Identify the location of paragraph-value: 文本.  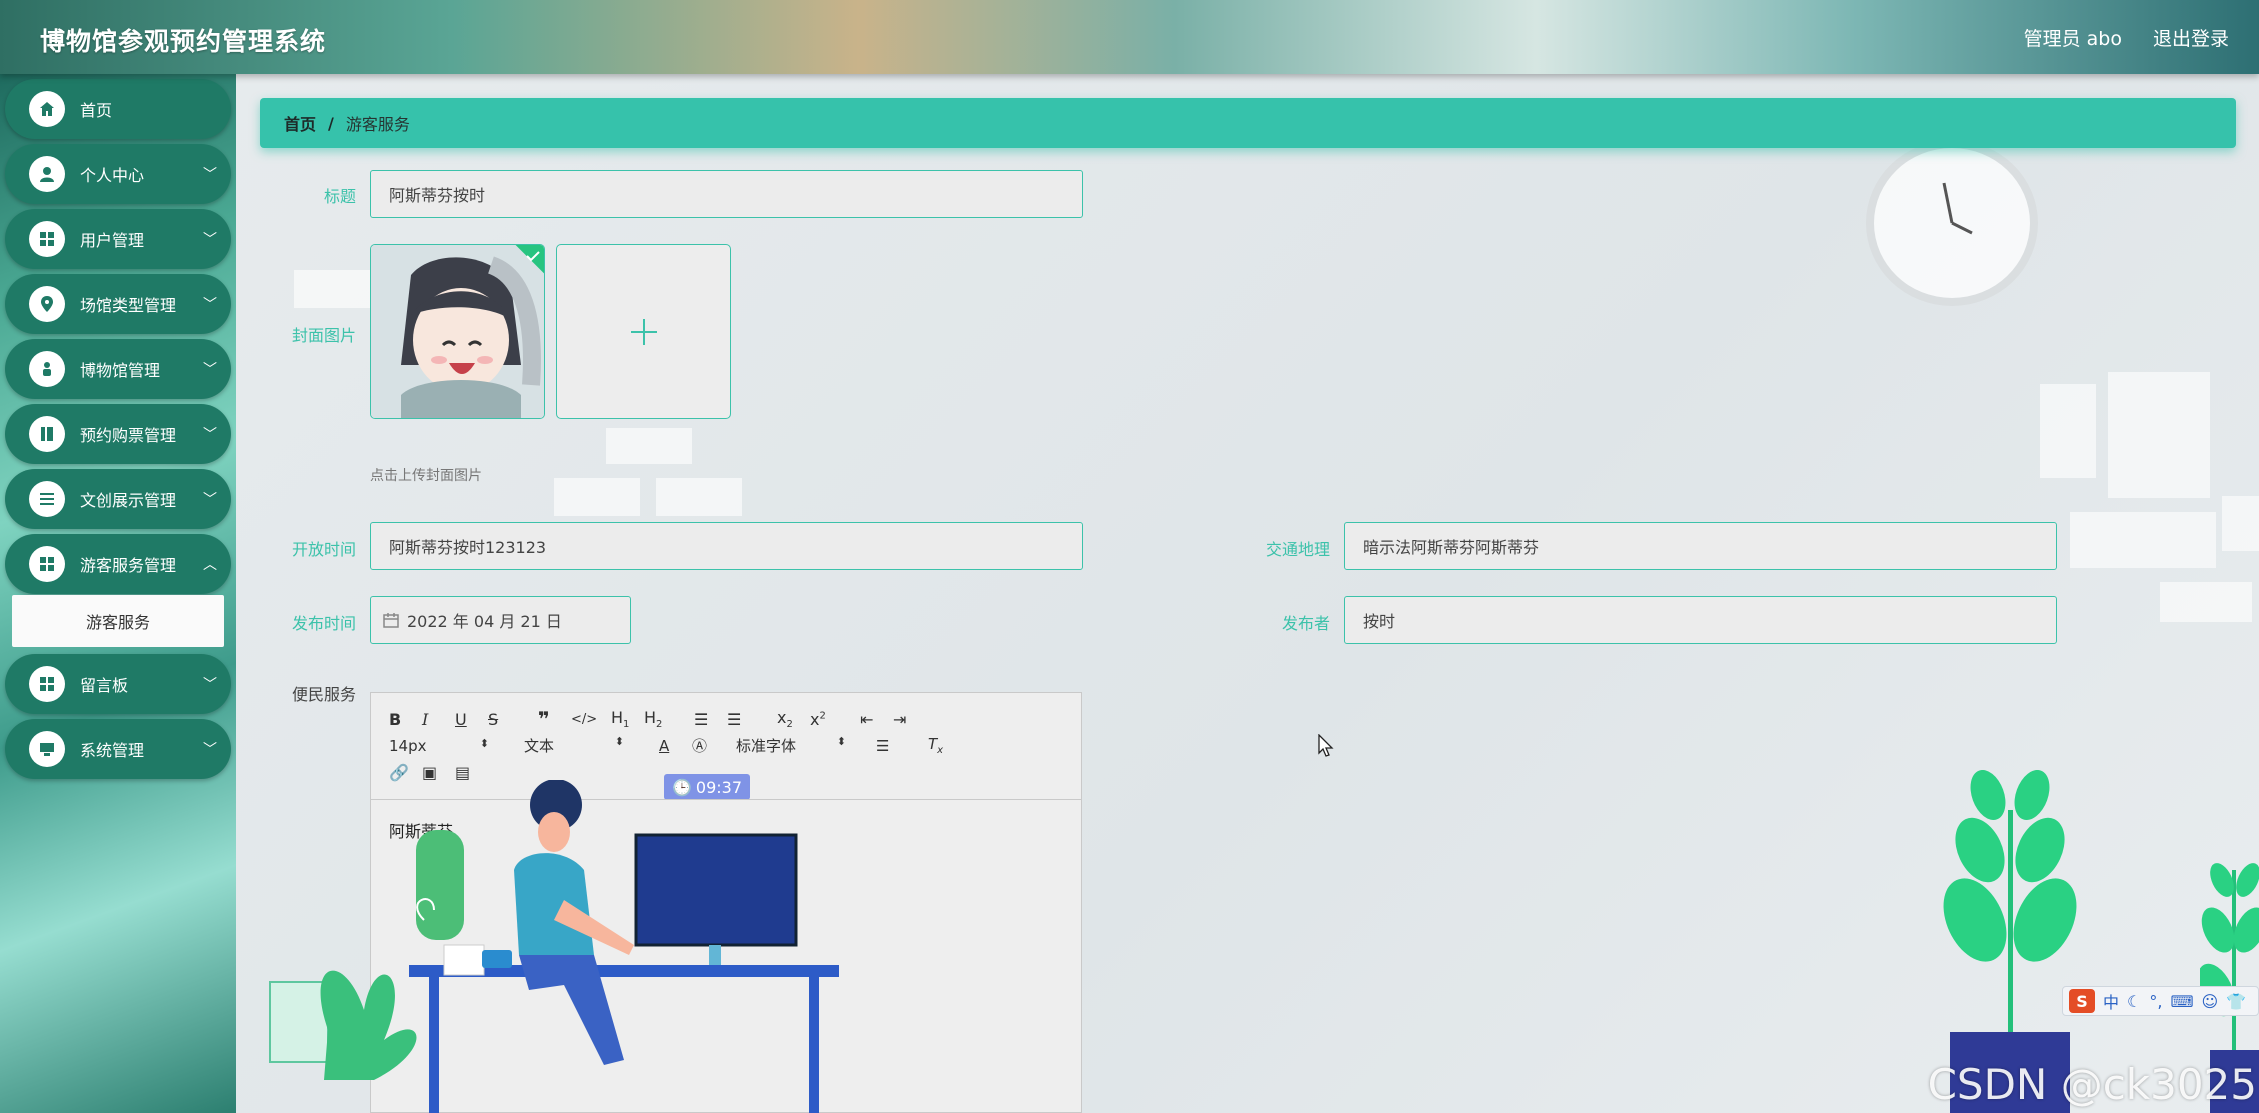
(539, 746).